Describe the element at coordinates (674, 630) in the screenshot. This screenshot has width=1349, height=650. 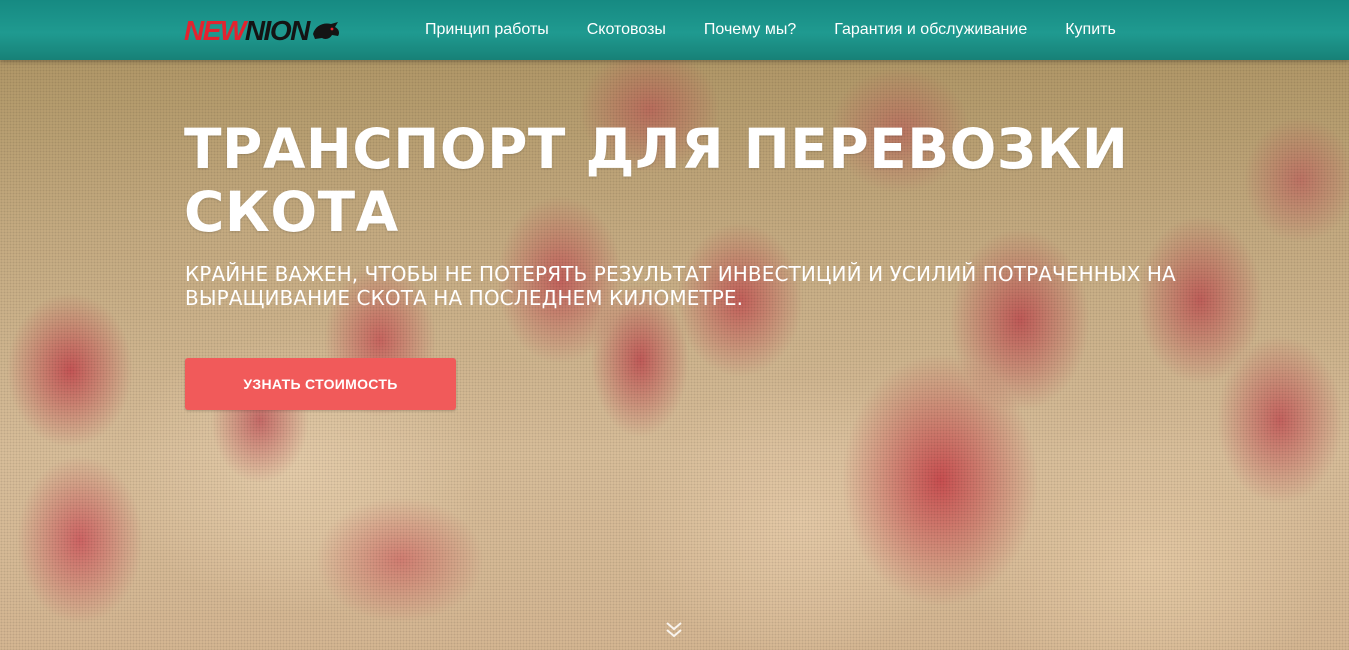
I see `double-chevron-down-icon` at that location.